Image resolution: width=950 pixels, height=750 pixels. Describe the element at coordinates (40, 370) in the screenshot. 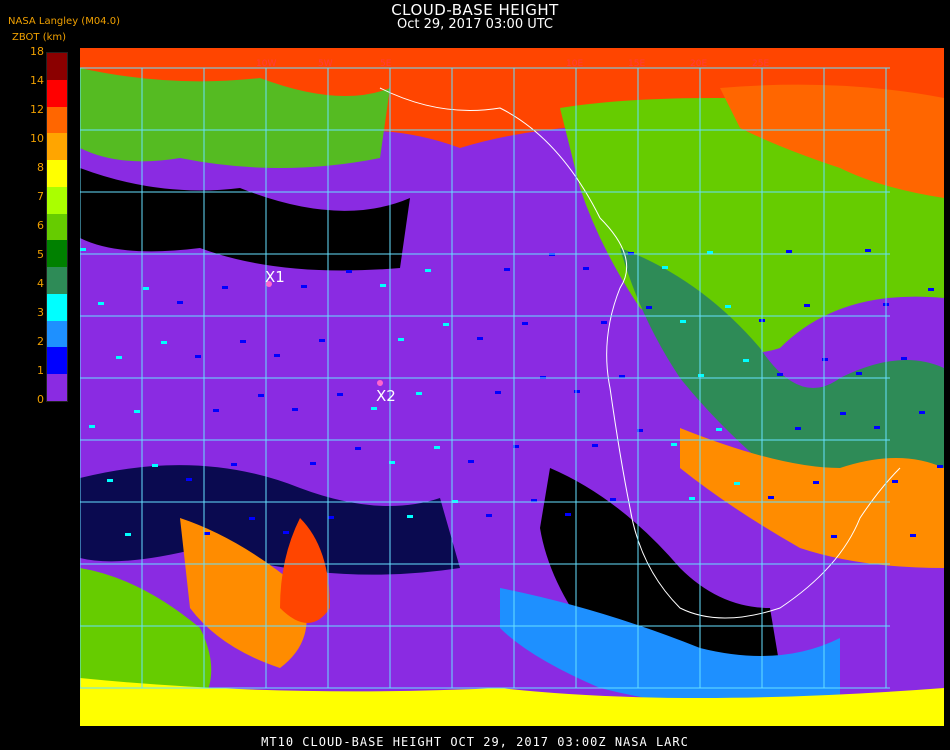

I see `legend-tick-label: 1` at that location.